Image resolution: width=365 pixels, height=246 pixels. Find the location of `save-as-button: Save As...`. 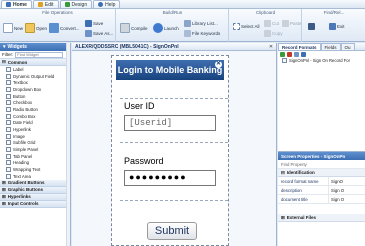

save-as-button: Save As... is located at coordinates (99, 33).